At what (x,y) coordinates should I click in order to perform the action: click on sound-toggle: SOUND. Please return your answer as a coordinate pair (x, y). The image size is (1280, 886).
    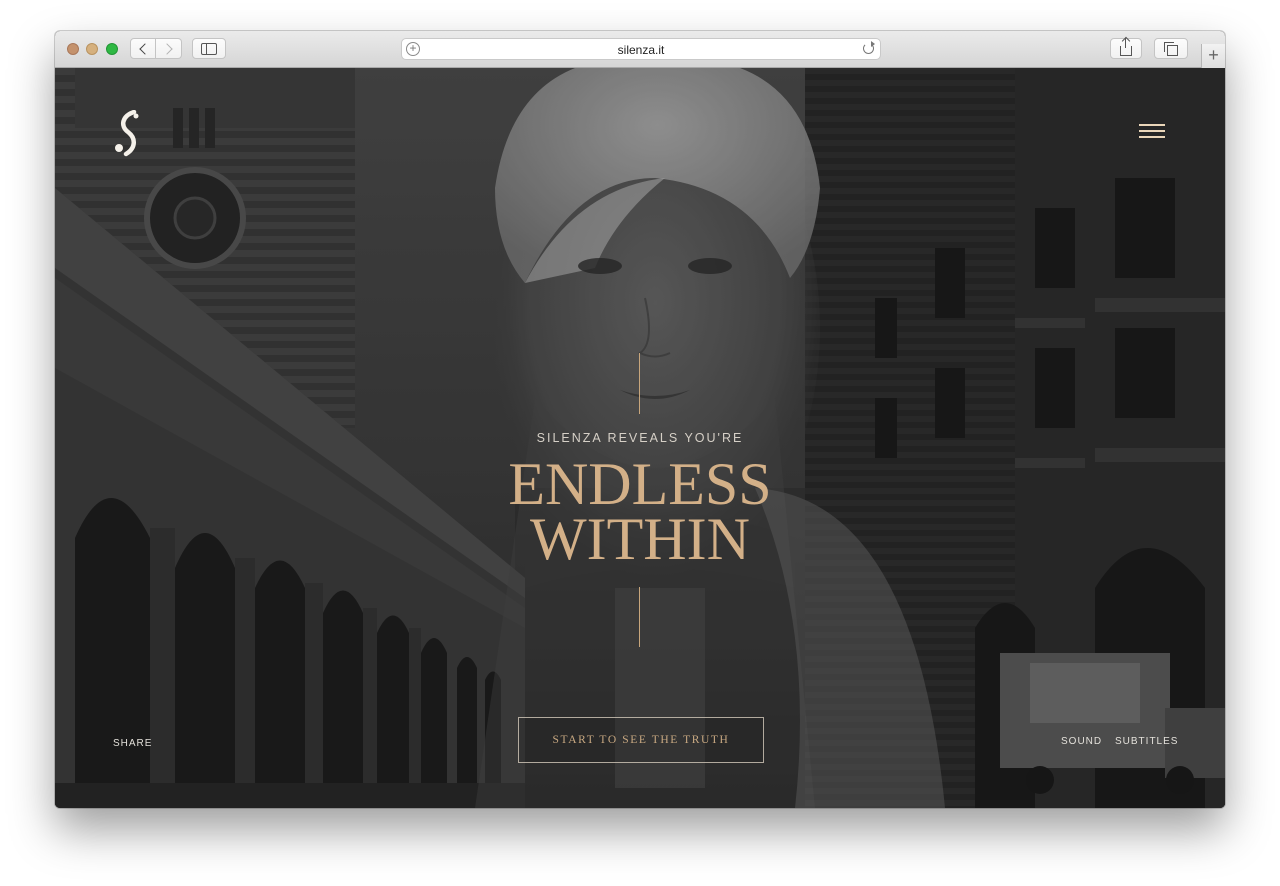
    Looking at the image, I should click on (1081, 741).